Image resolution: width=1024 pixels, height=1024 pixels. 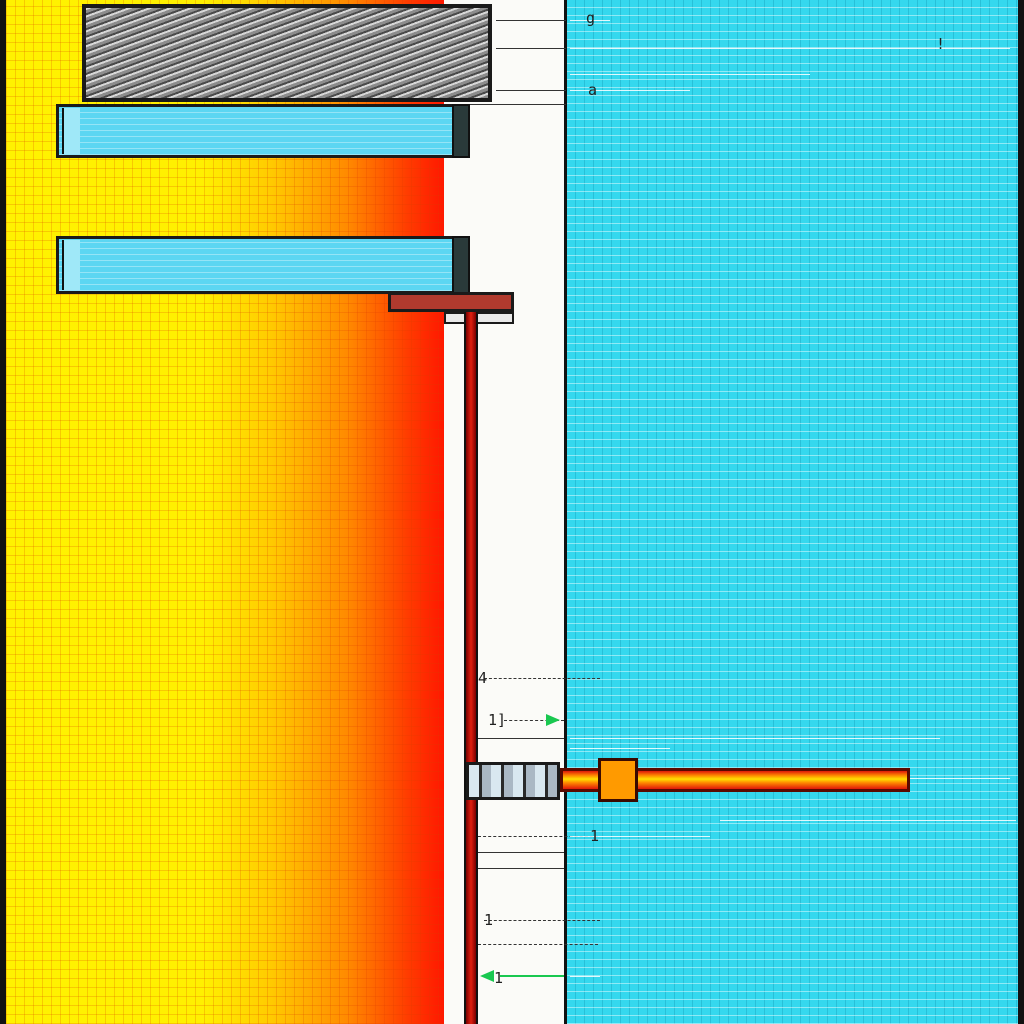 What do you see at coordinates (532, 976) in the screenshot?
I see `return-arrow-line` at bounding box center [532, 976].